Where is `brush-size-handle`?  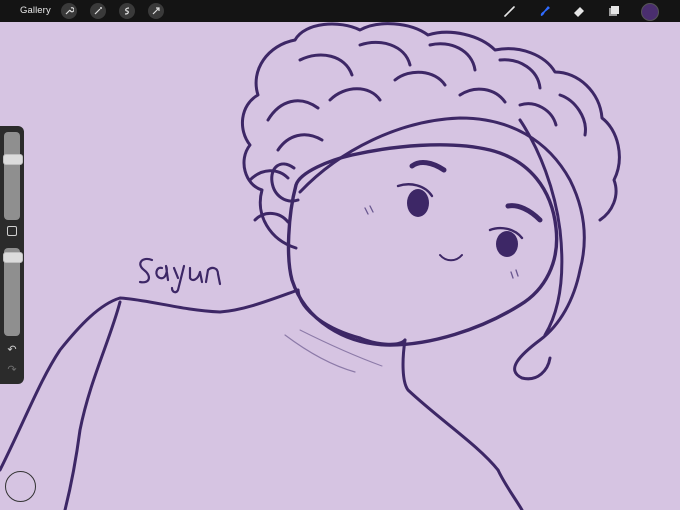 brush-size-handle is located at coordinates (13, 159).